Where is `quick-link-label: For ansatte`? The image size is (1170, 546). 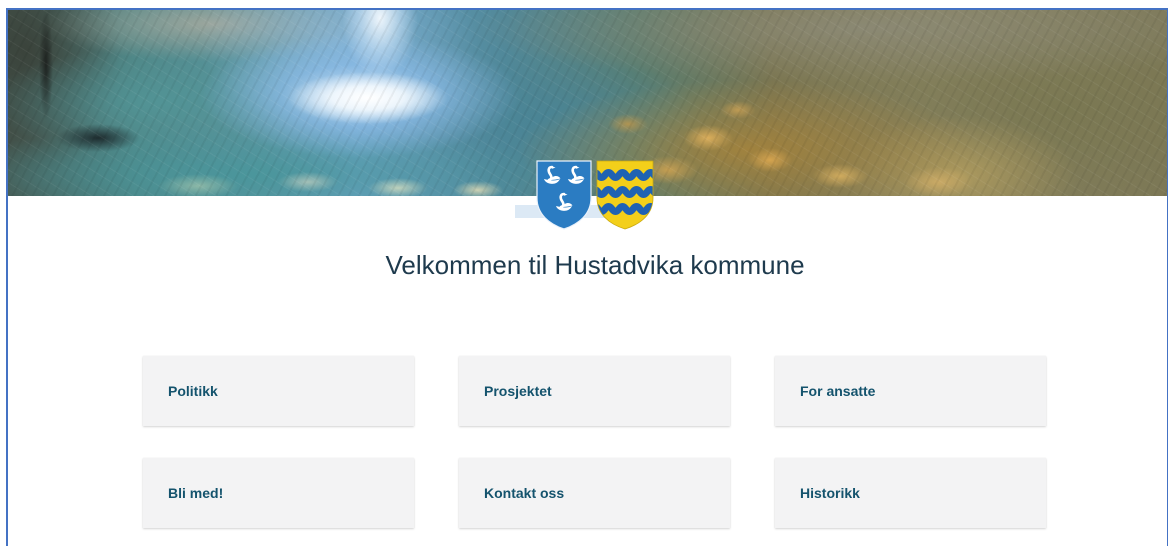
quick-link-label: For ansatte is located at coordinates (837, 391).